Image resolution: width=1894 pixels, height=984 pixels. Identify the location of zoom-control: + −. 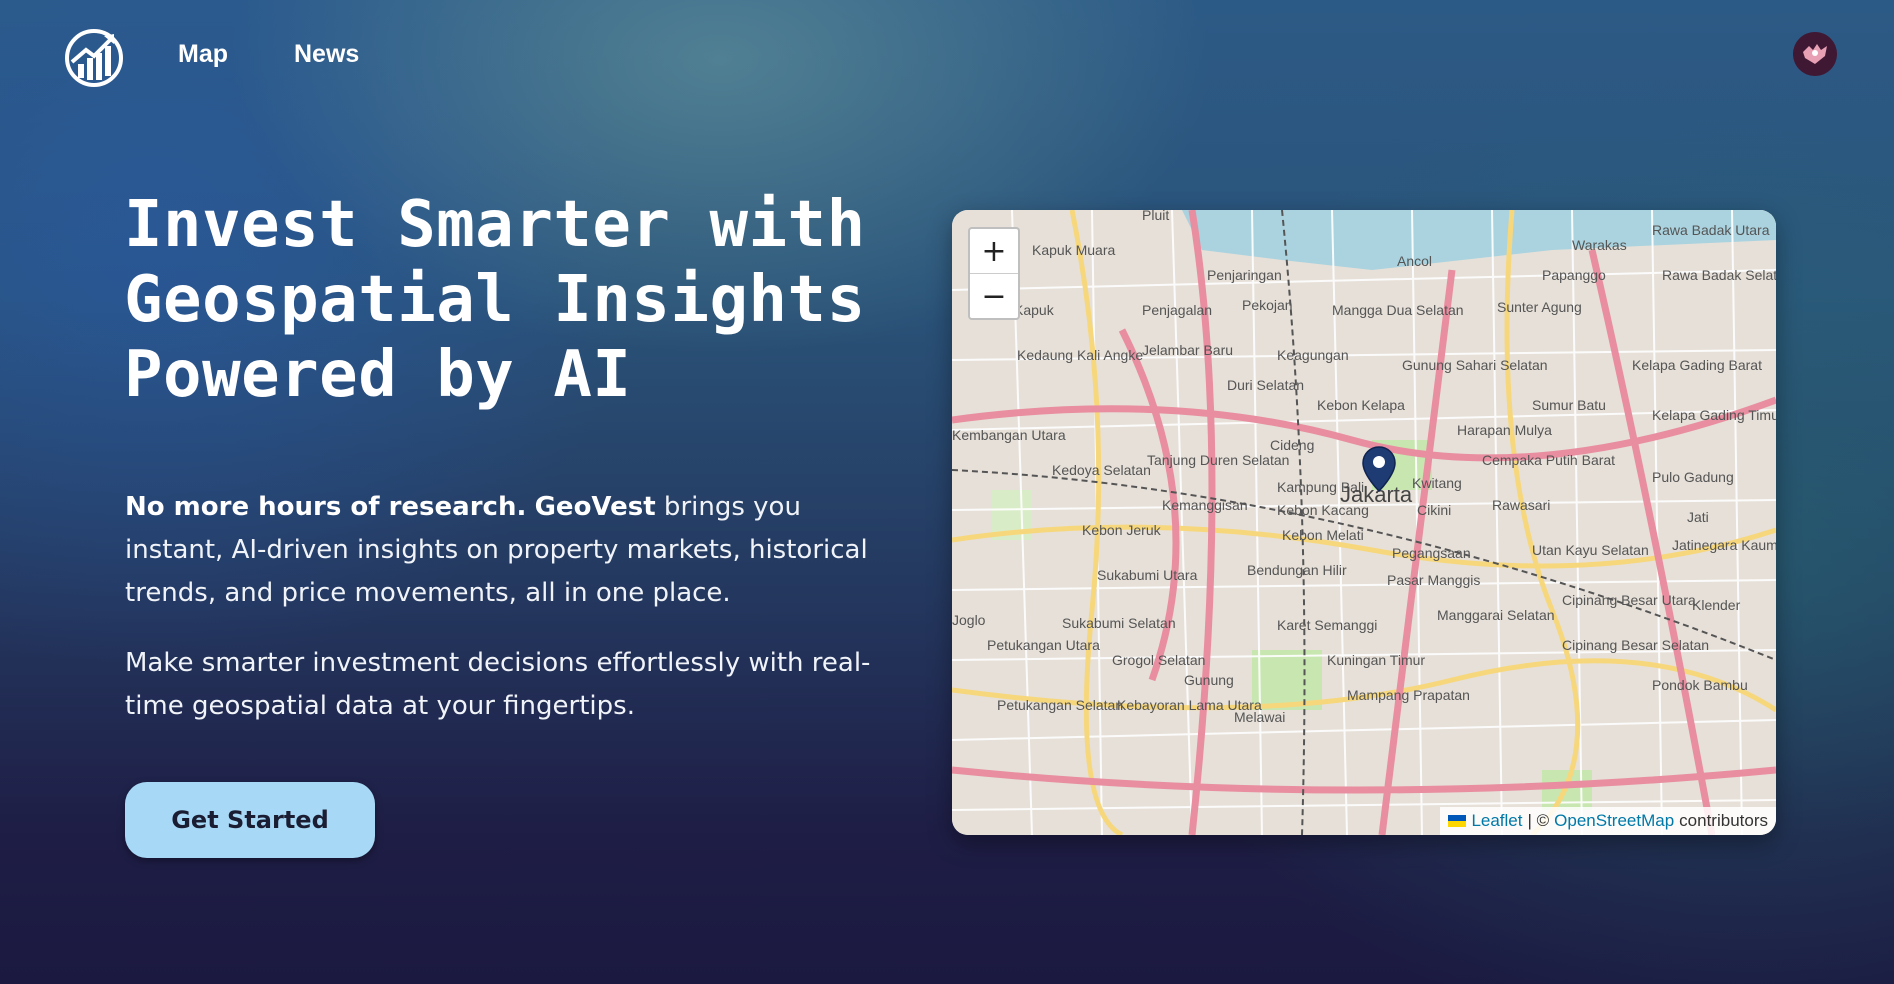
(994, 273).